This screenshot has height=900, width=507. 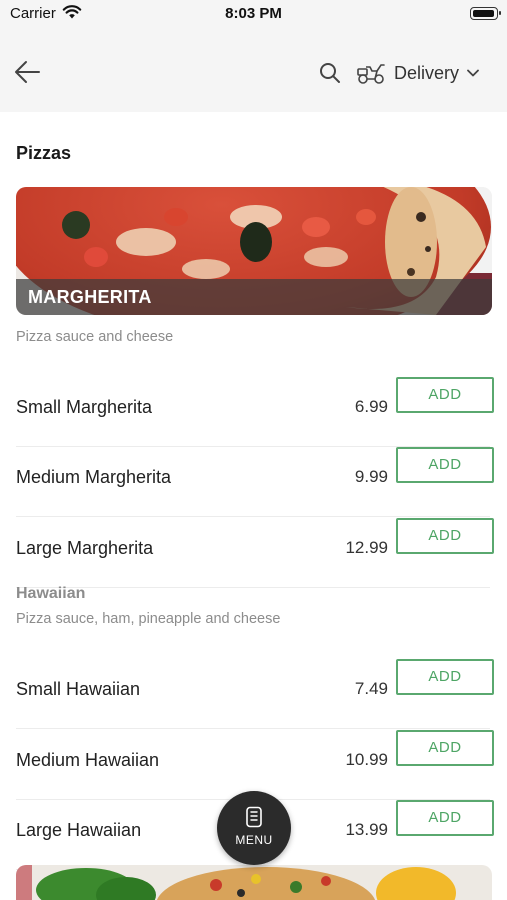 I want to click on search-button, so click(x=330, y=73).